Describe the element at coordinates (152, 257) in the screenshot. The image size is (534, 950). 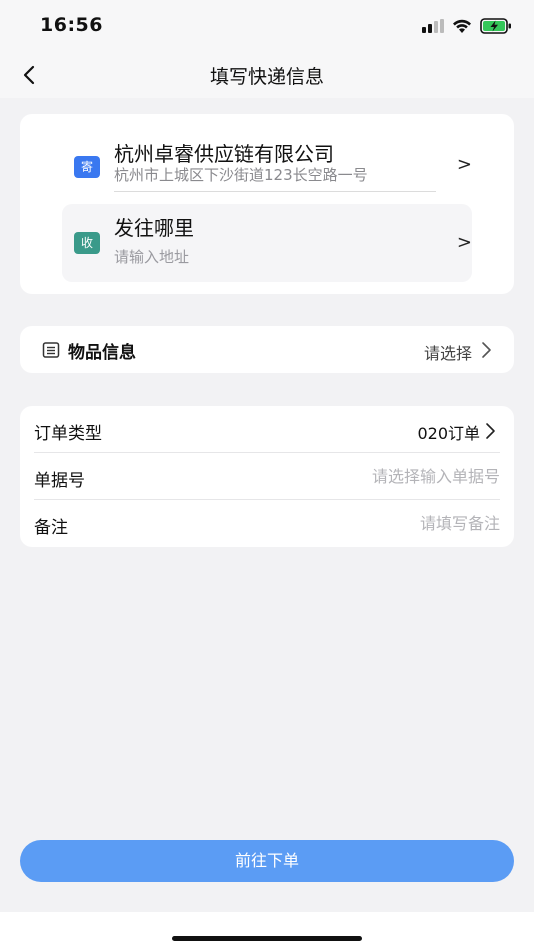
I see `receiver-address-placeholder: 请输入地址` at that location.